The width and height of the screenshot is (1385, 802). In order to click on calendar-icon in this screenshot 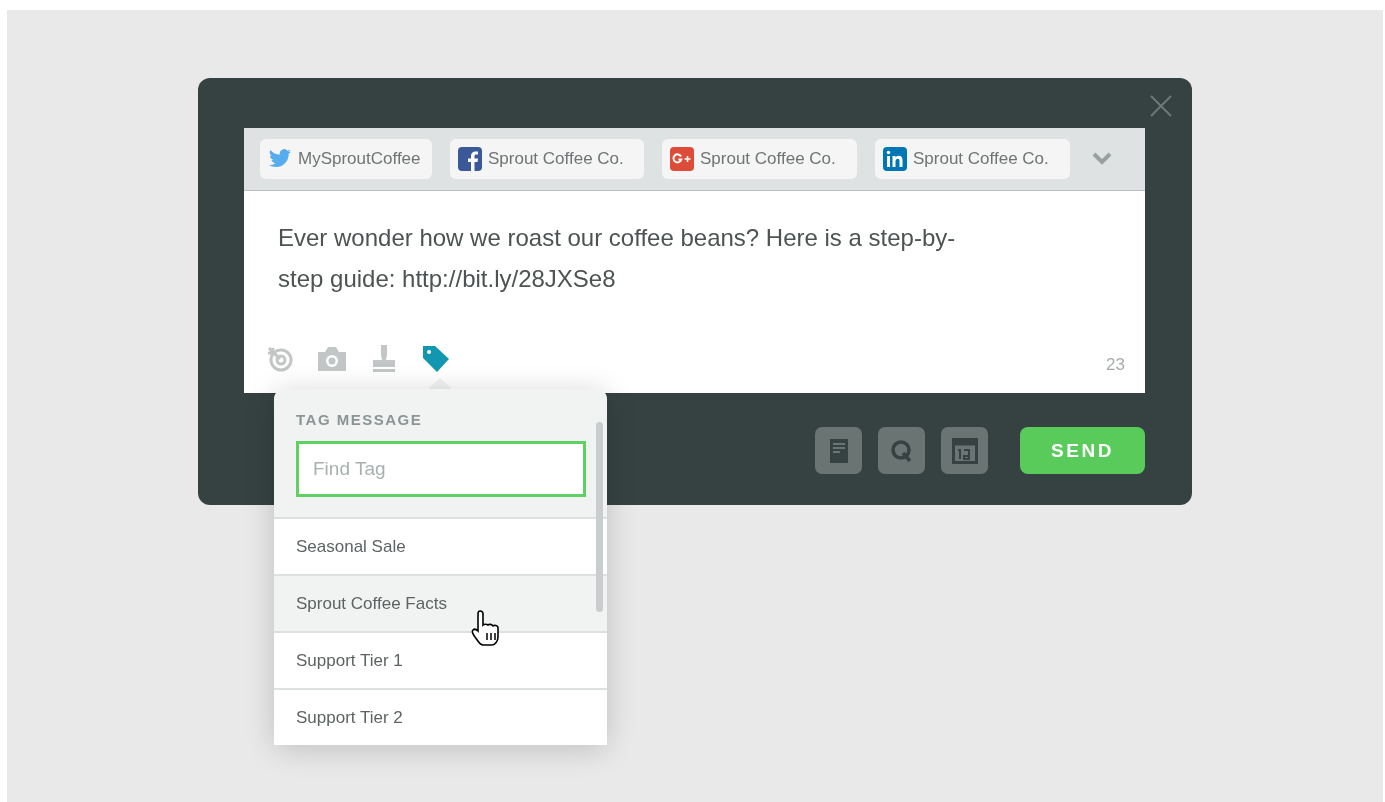, I will do `click(964, 450)`.